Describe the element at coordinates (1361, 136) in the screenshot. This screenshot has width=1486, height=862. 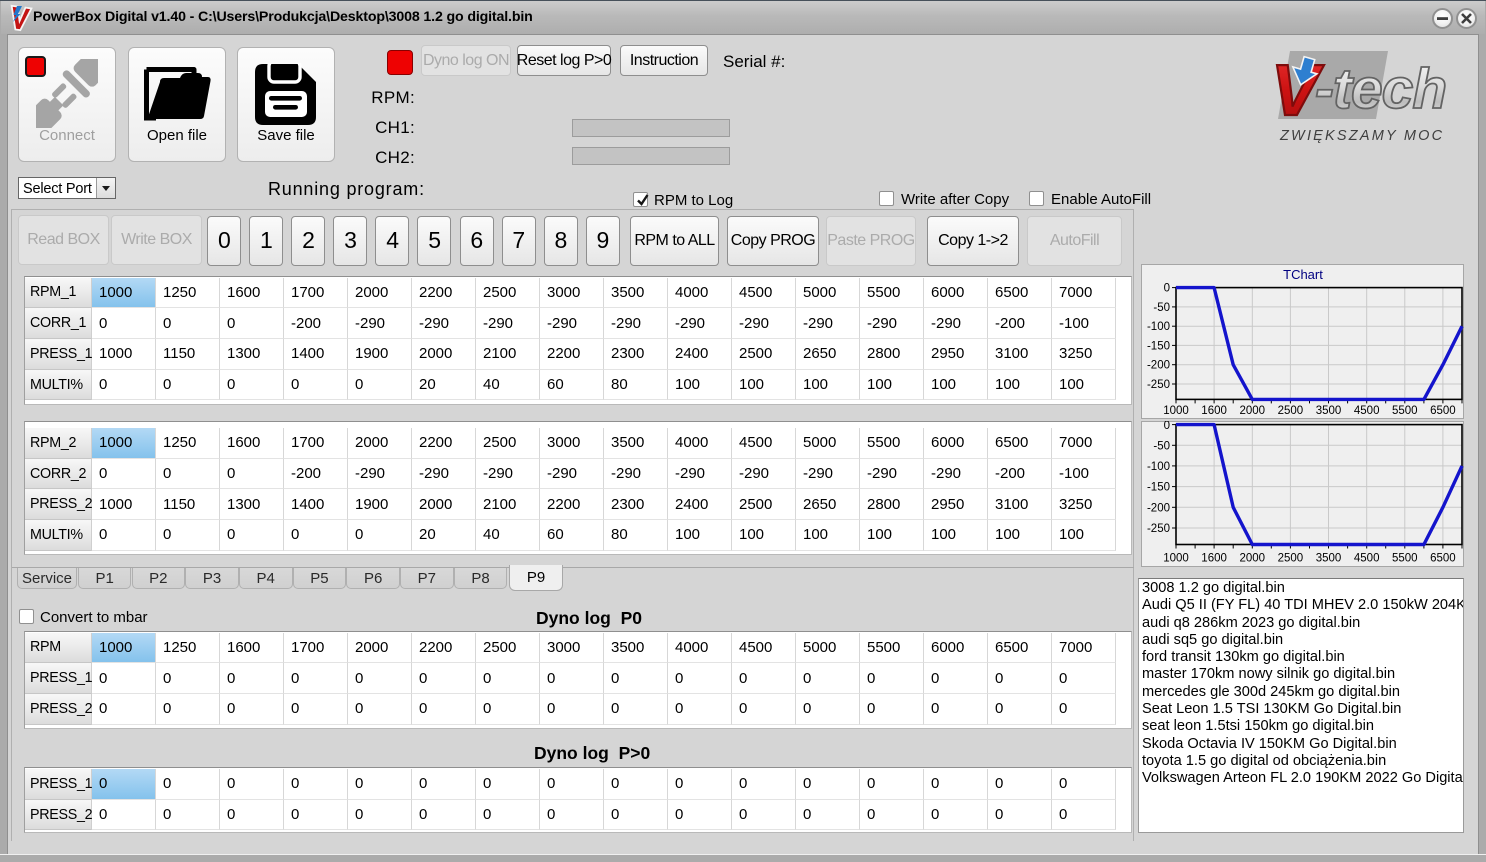
I see `svg-text: ZWIĘKSZAMY MOC` at that location.